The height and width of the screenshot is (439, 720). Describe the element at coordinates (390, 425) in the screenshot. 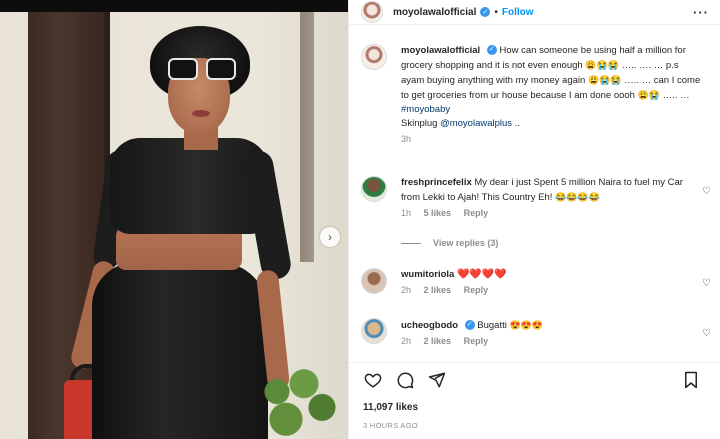

I see `post-timestamp: 3 HOURS AGO` at that location.